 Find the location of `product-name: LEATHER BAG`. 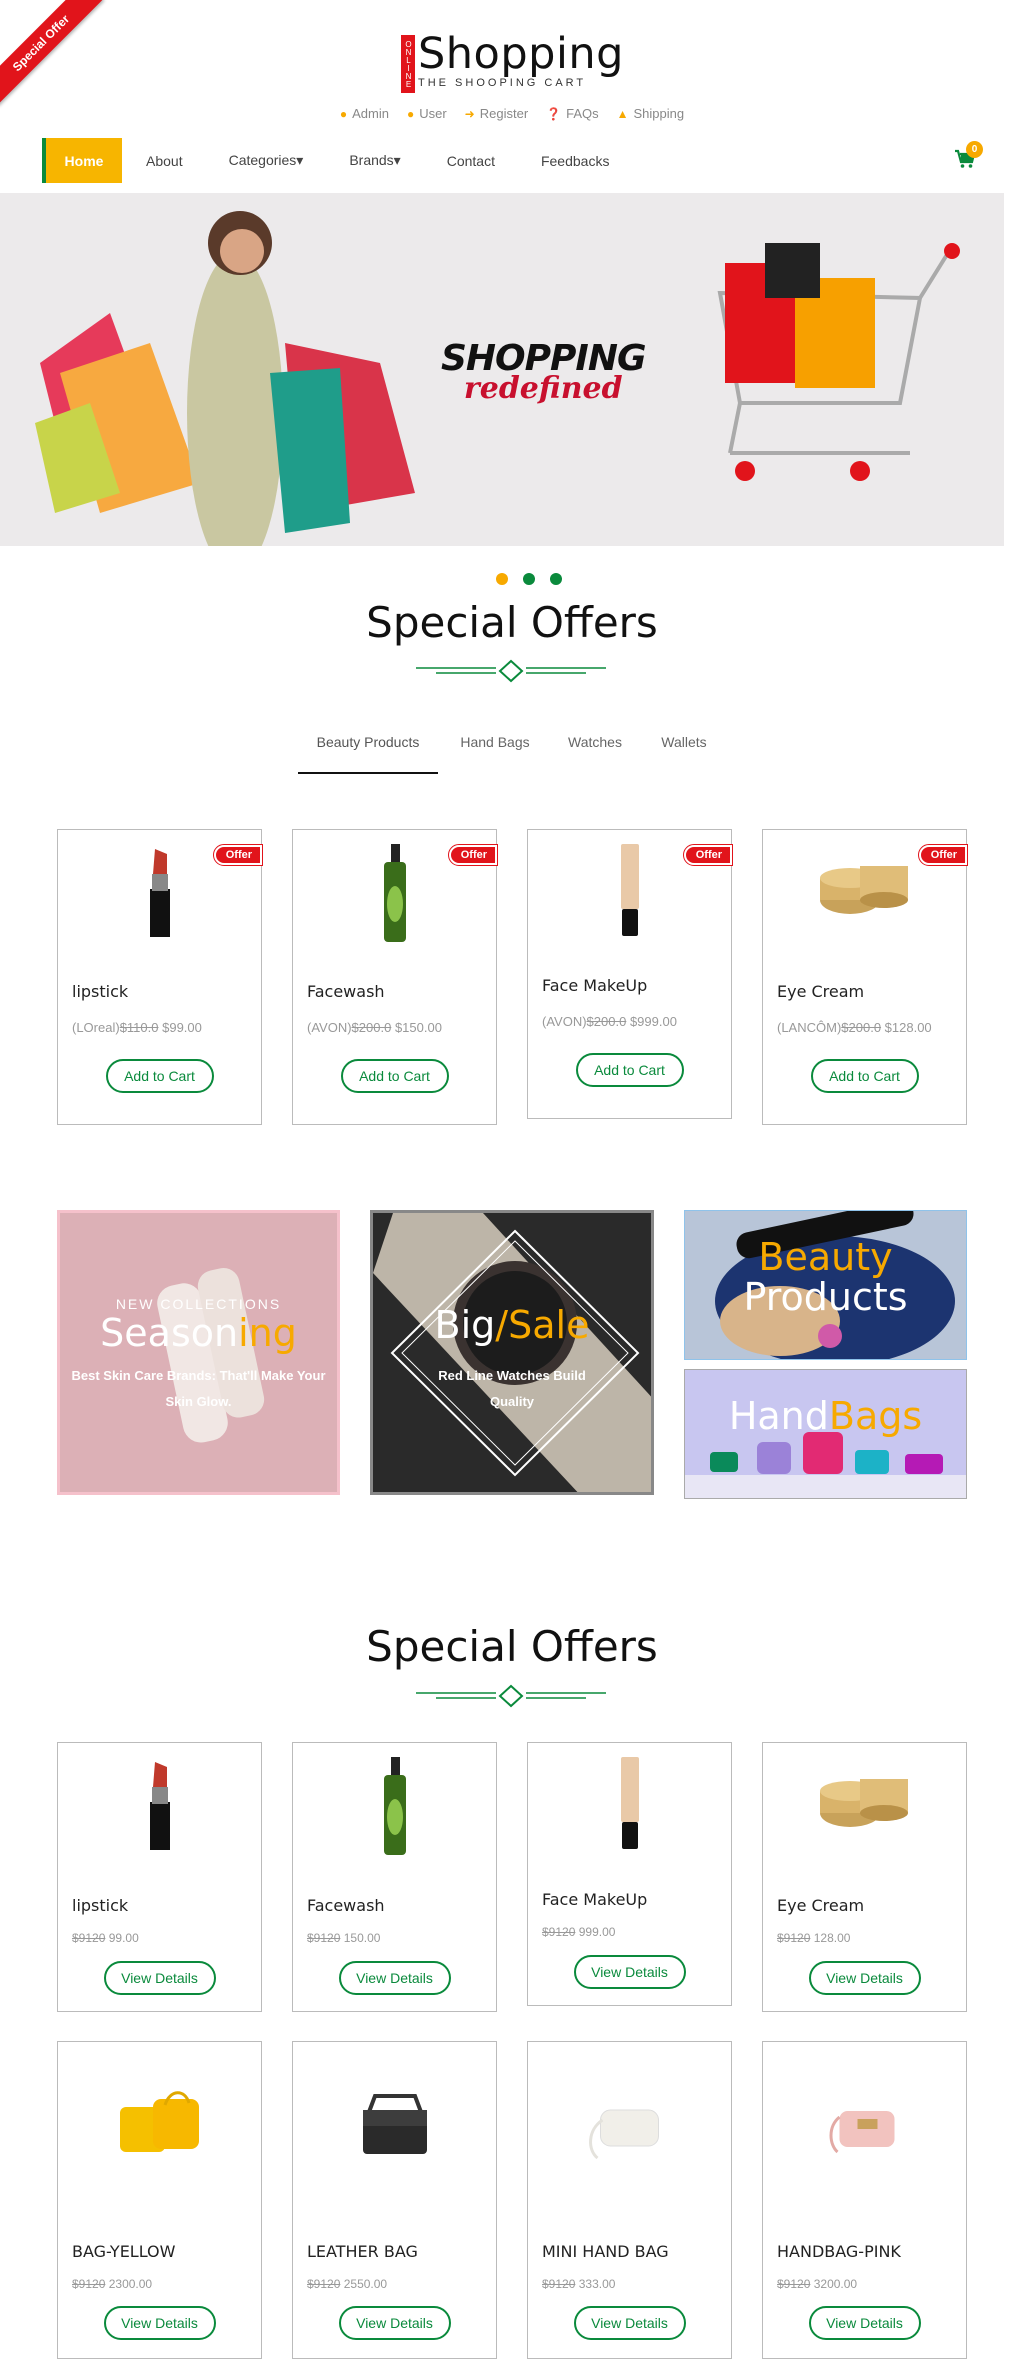

product-name: LEATHER BAG is located at coordinates (362, 2251).